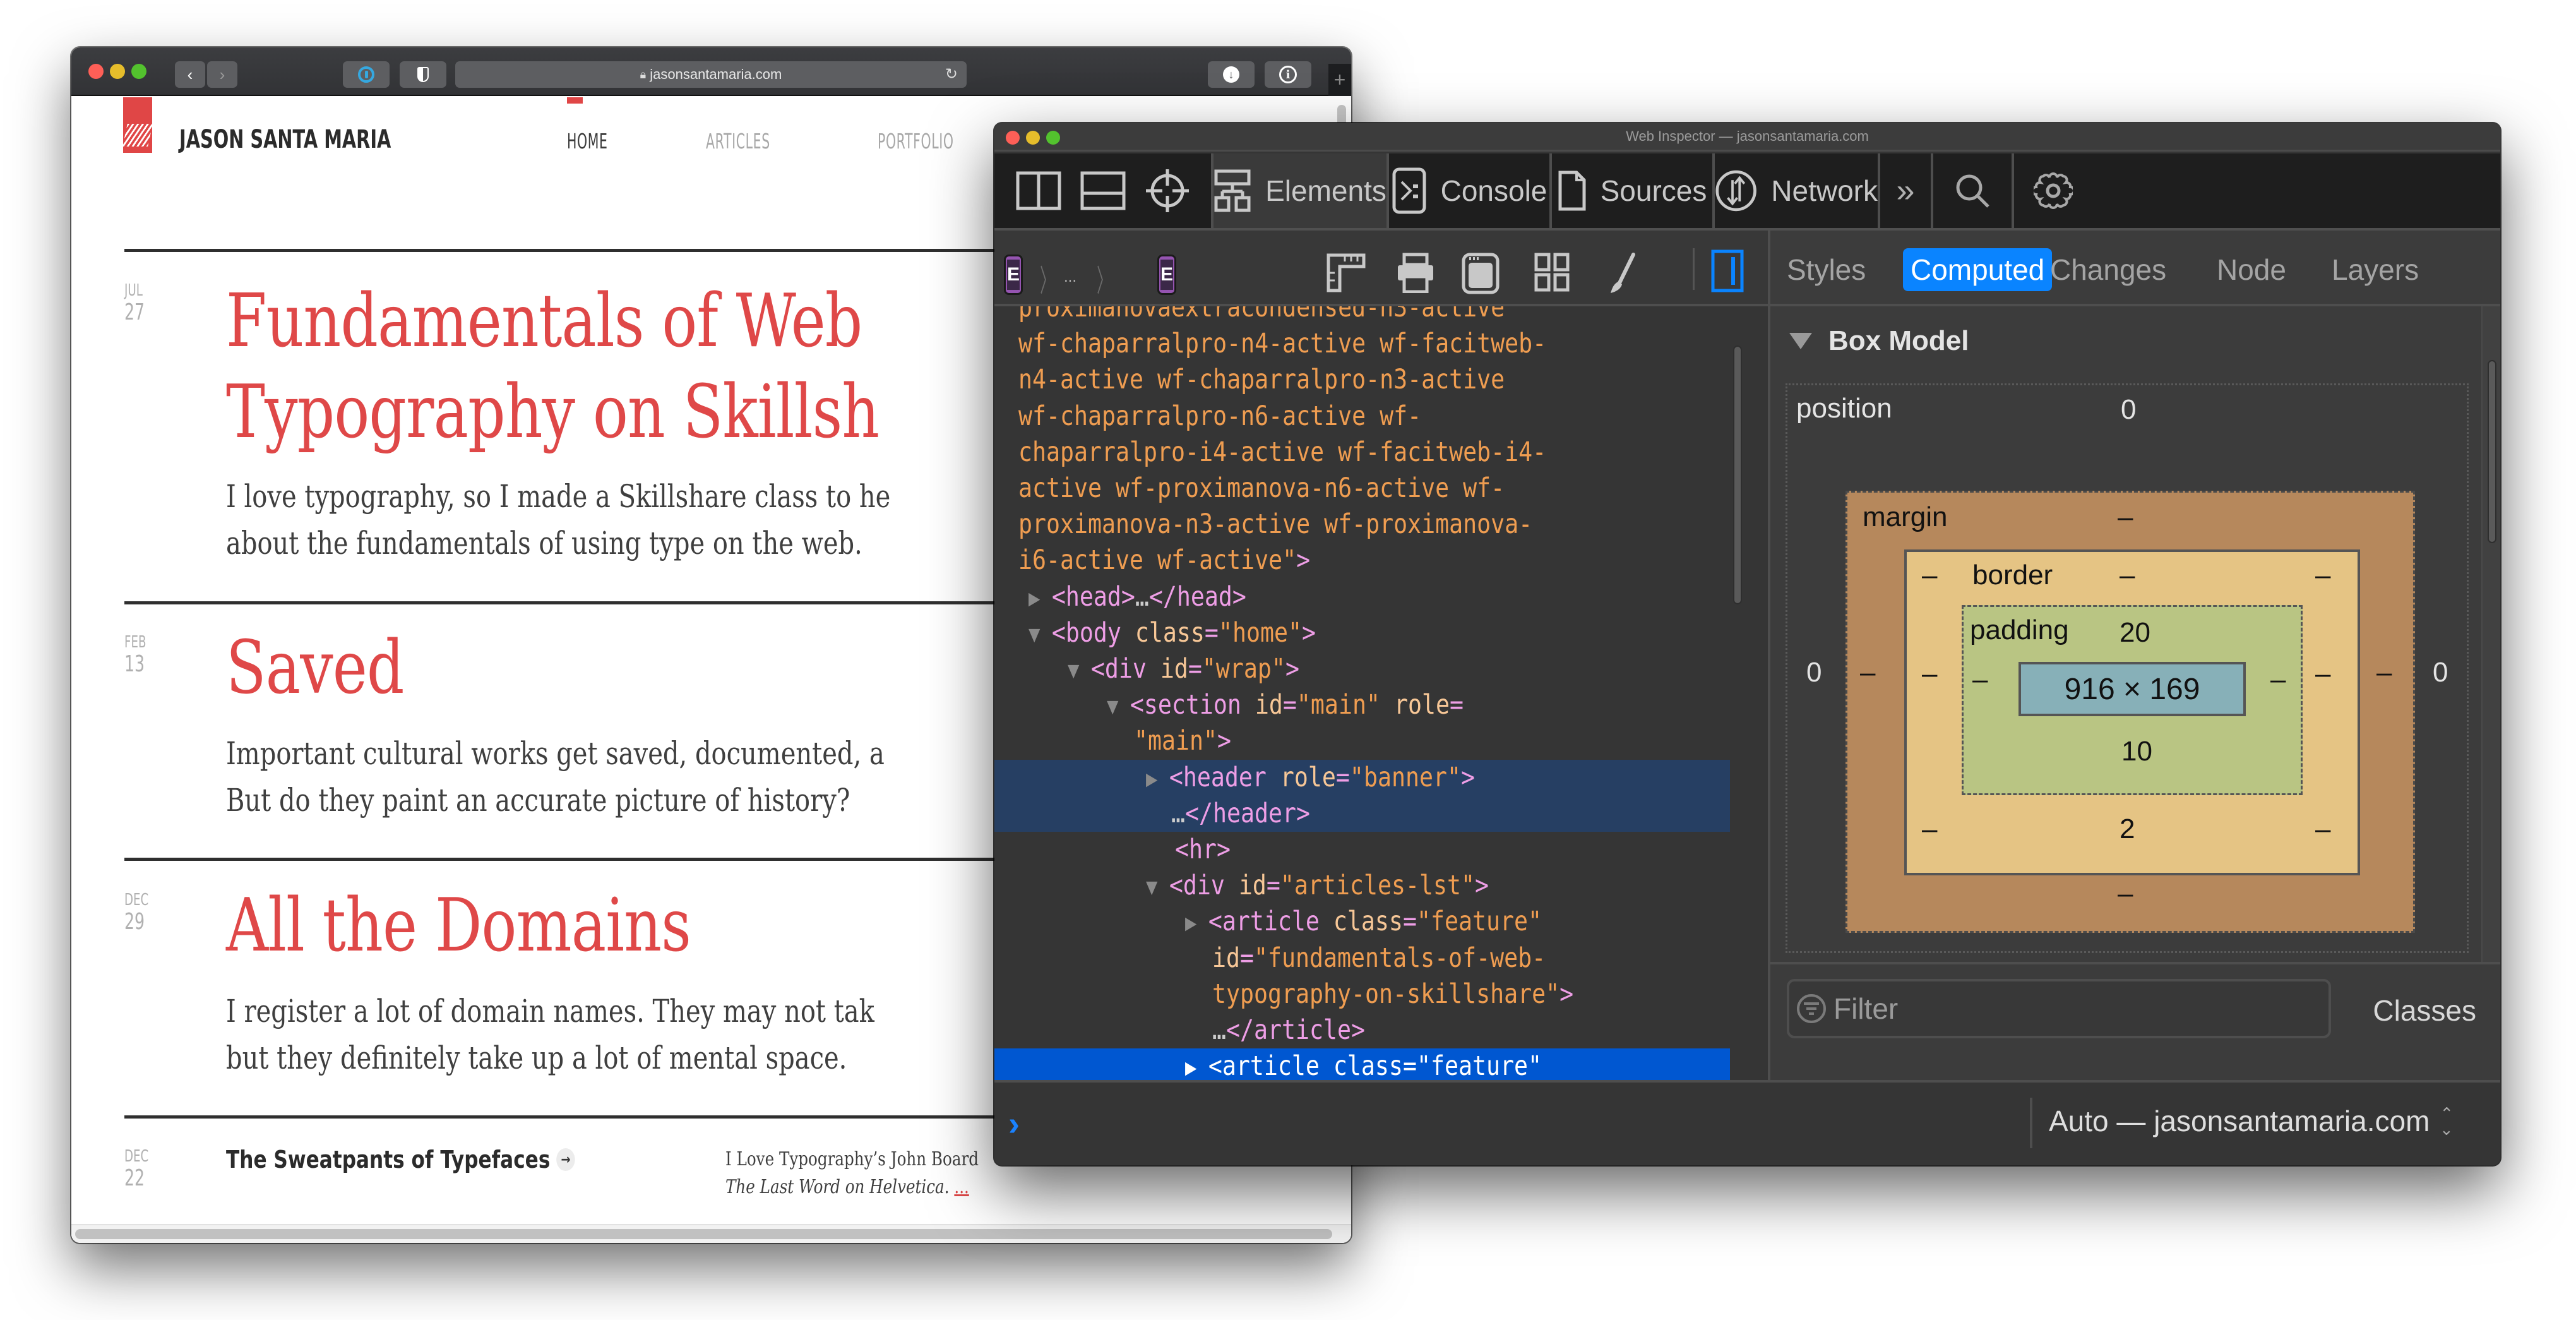  What do you see at coordinates (117, 71) in the screenshot?
I see `minimize-window-button` at bounding box center [117, 71].